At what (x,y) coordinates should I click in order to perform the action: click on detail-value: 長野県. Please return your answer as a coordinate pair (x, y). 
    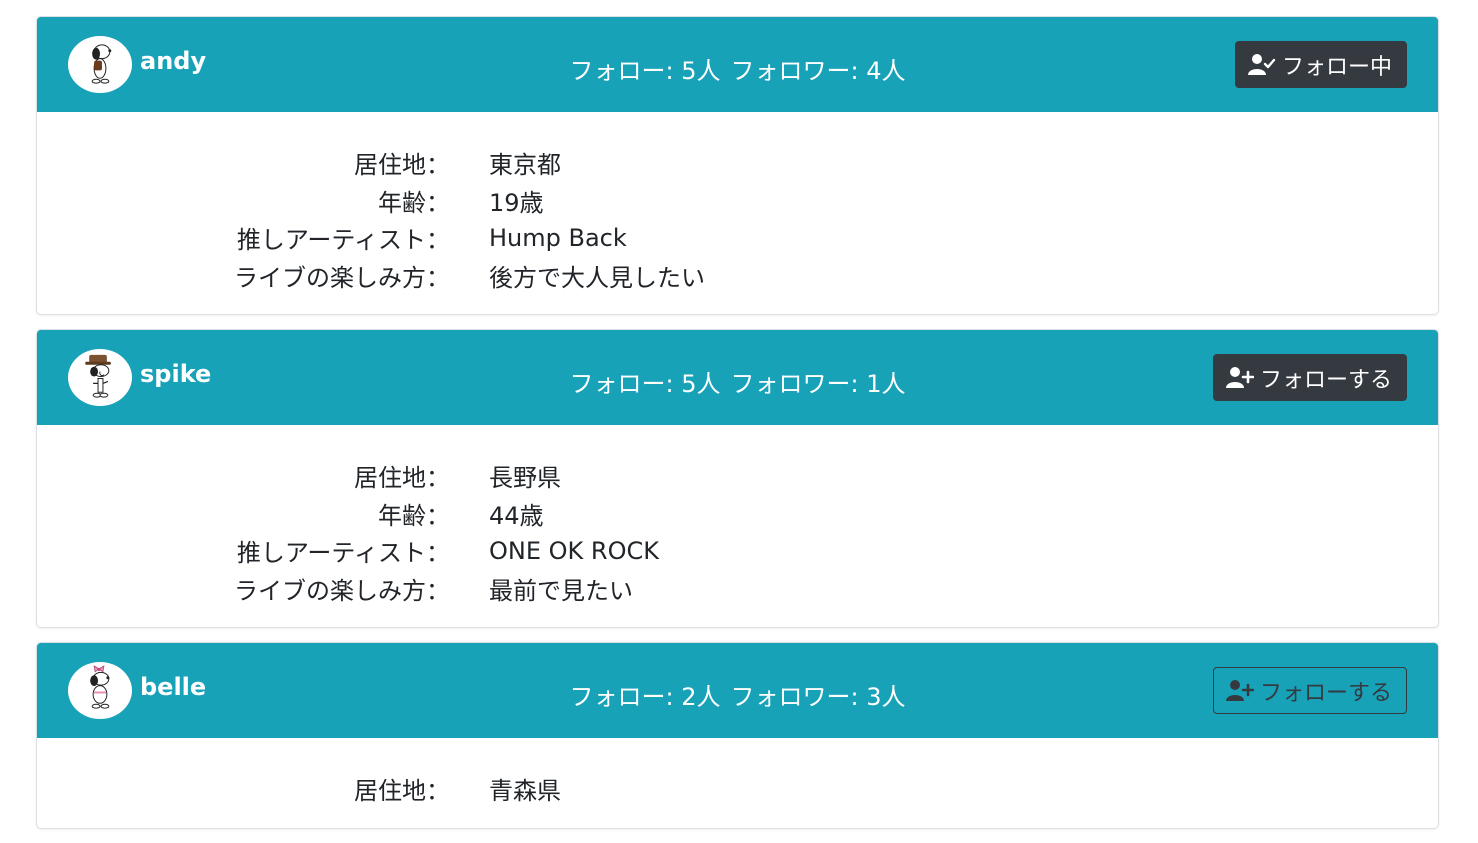
    Looking at the image, I should click on (525, 478).